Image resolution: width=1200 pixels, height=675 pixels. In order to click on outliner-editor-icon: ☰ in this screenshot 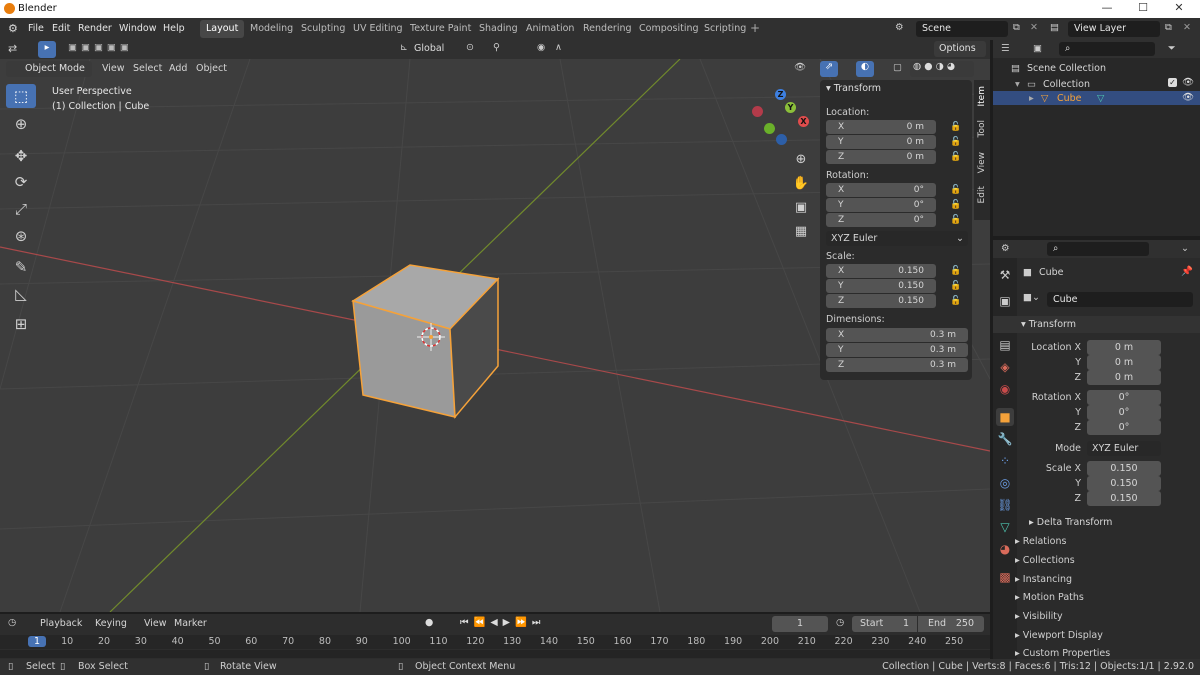, I will do `click(1005, 48)`.